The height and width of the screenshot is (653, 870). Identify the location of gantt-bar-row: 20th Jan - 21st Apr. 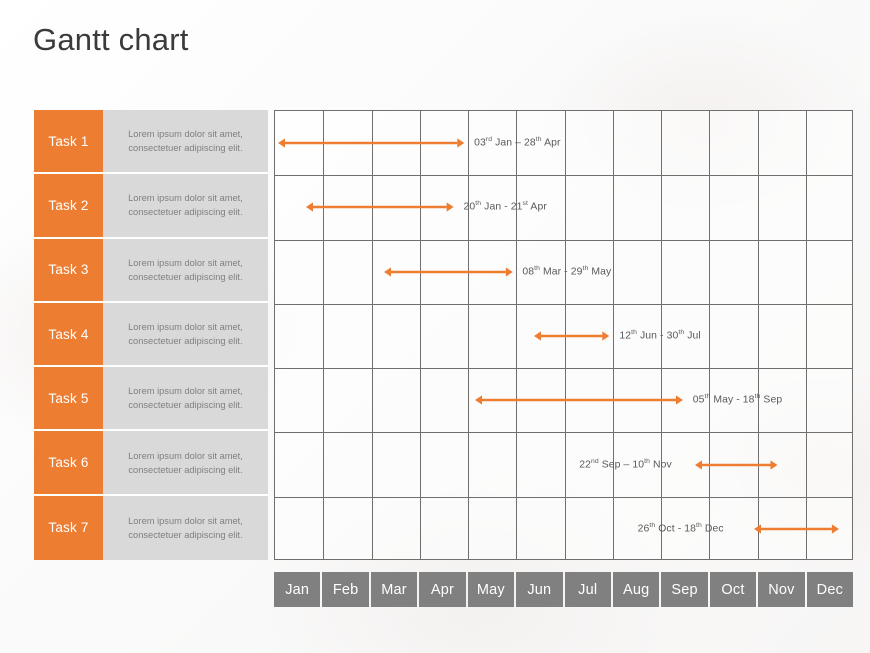
(563, 207).